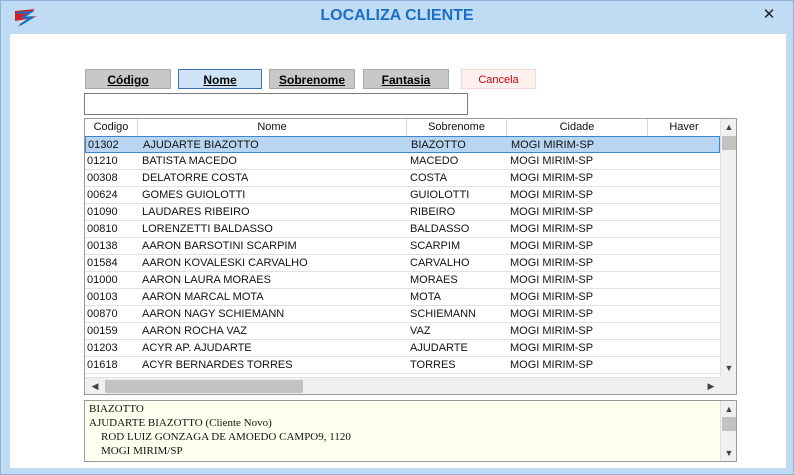 The height and width of the screenshot is (475, 794). I want to click on cell-sobrenome: SCHIEMANN, so click(443, 314).